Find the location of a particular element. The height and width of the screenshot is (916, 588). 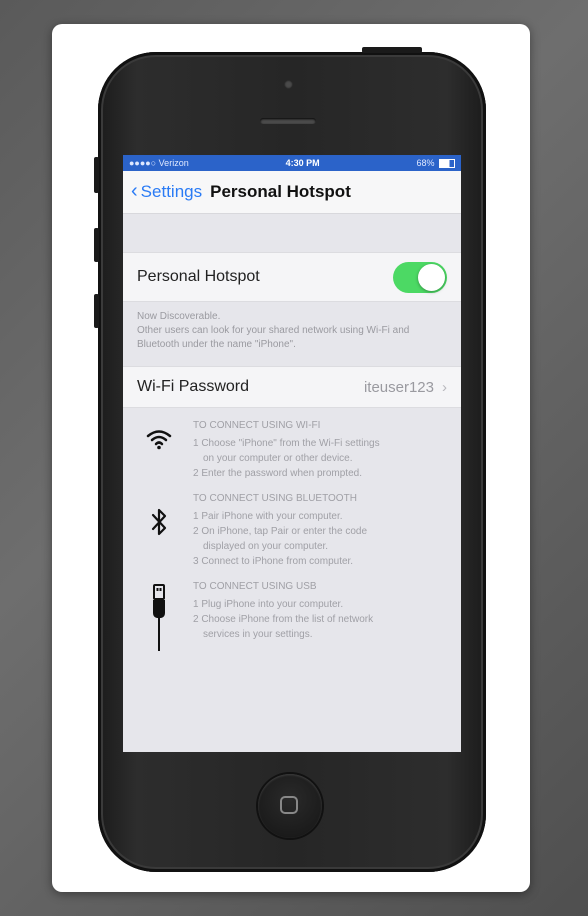

usb-heading: TO CONNECT USING USB is located at coordinates (255, 586).